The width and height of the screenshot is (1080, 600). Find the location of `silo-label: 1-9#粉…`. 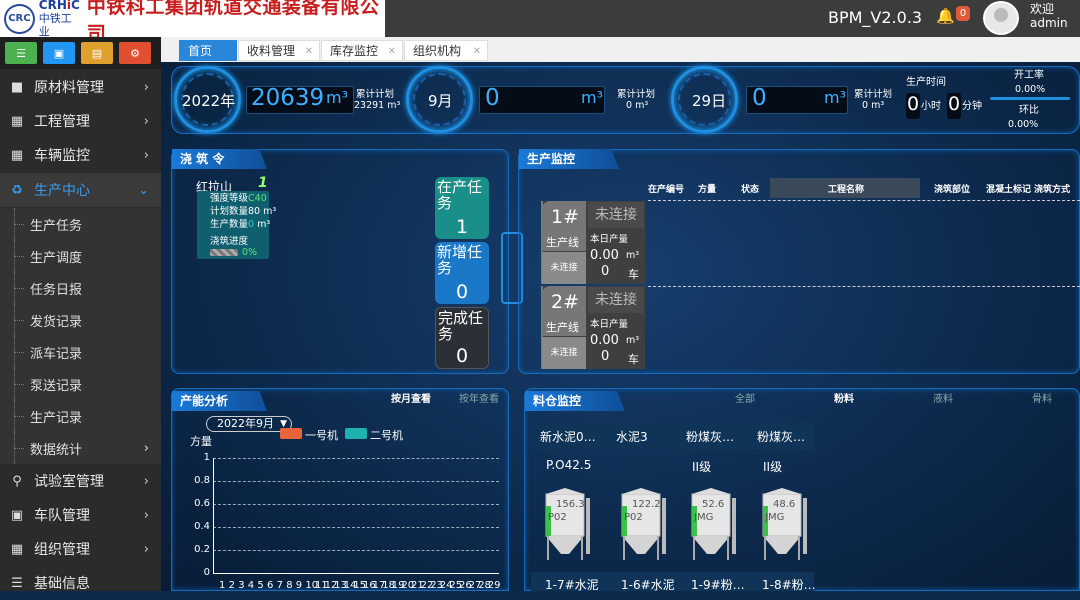

silo-label: 1-9#粉… is located at coordinates (718, 585).